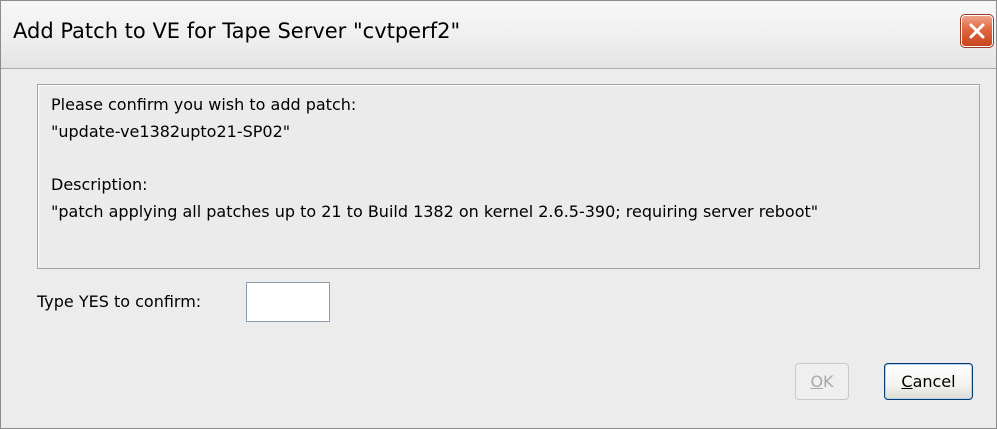 Image resolution: width=997 pixels, height=429 pixels. I want to click on close-icon, so click(977, 31).